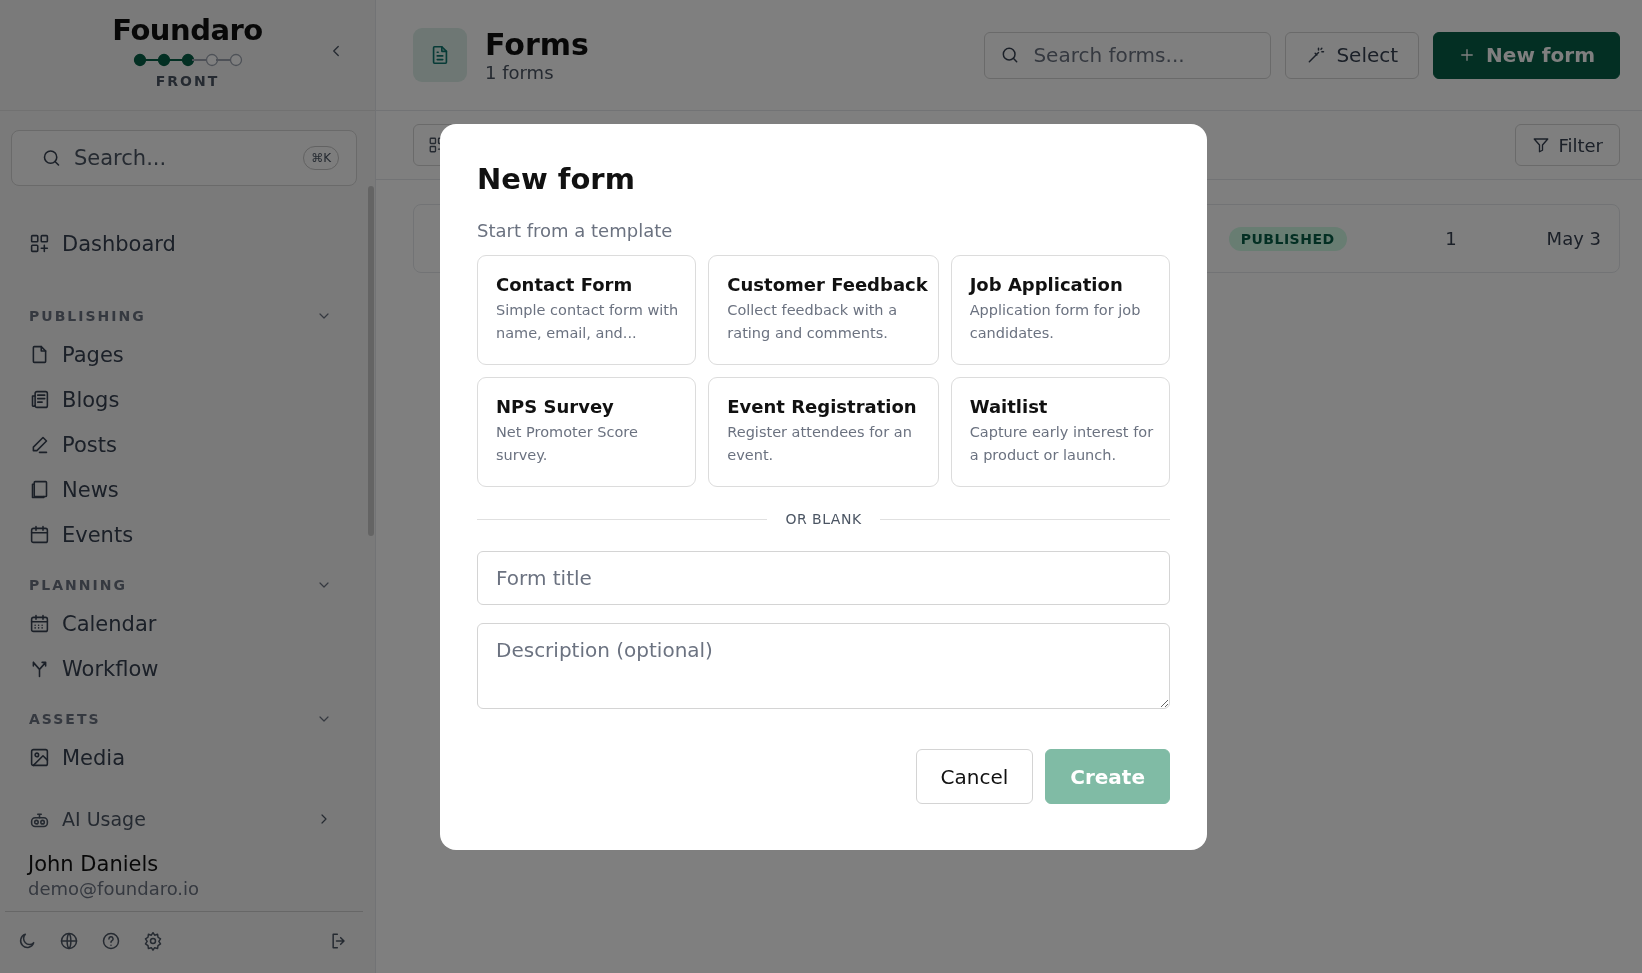 This screenshot has width=1642, height=973. I want to click on template-title: Job Application, so click(1046, 284).